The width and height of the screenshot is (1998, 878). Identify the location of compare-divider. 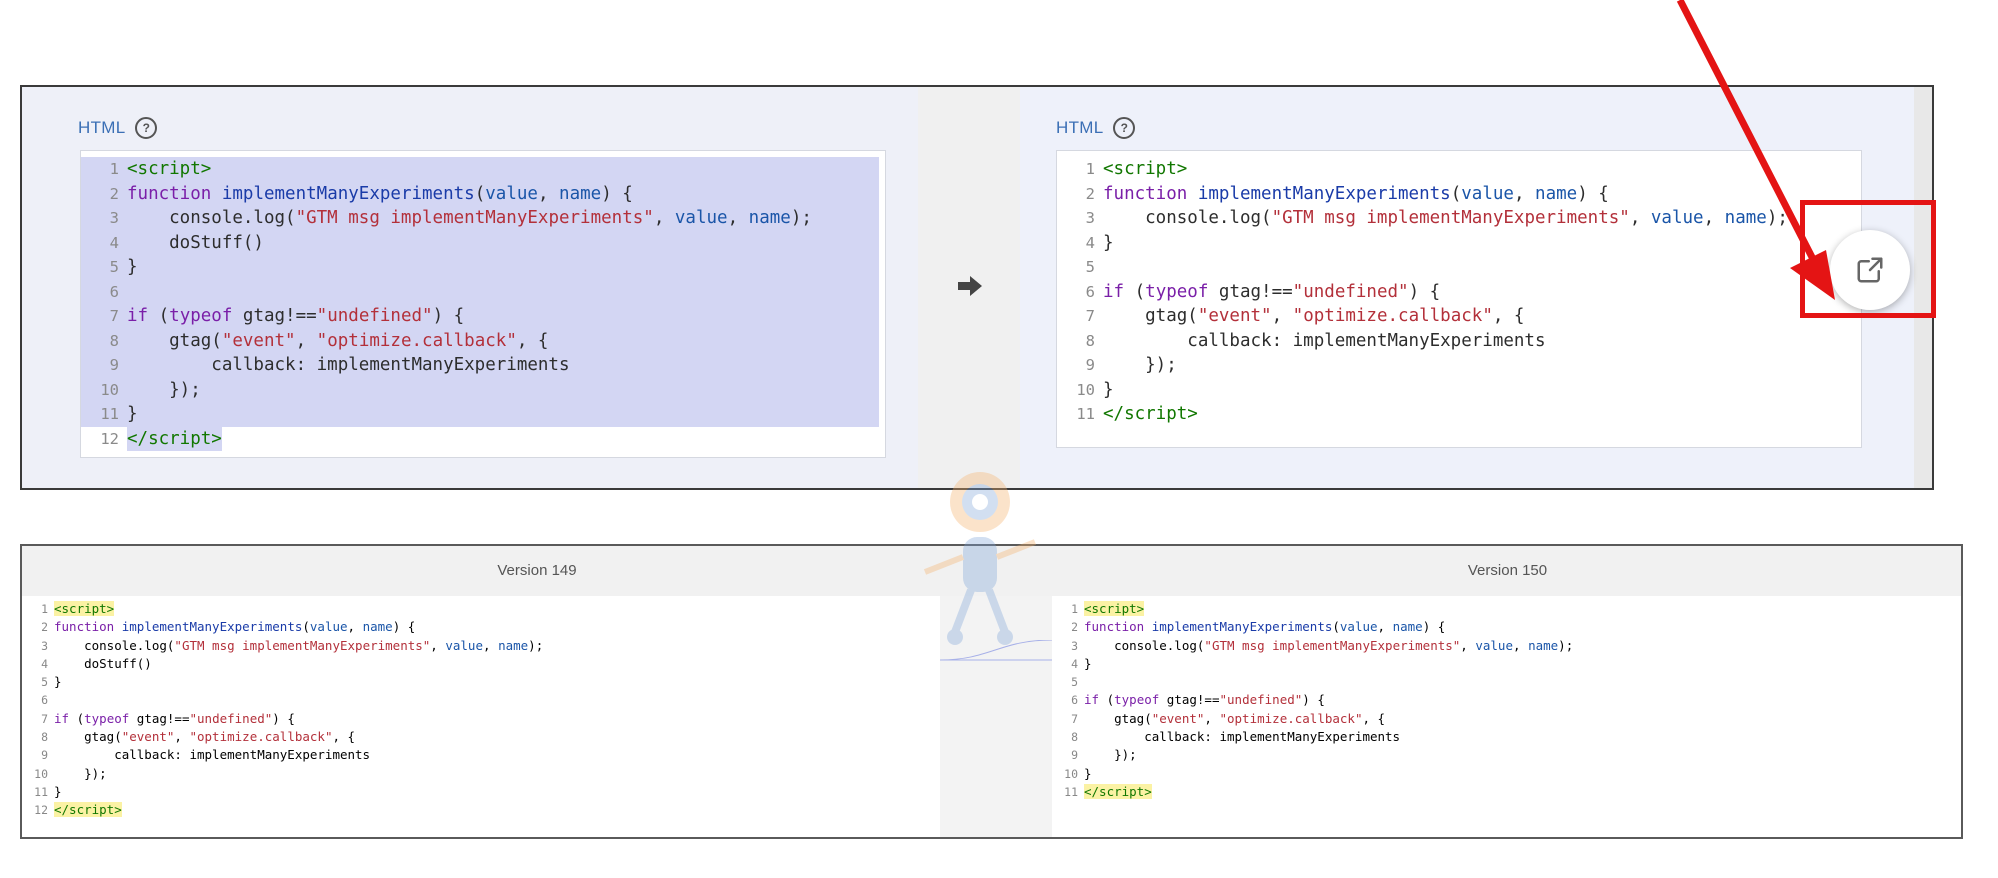
(969, 287).